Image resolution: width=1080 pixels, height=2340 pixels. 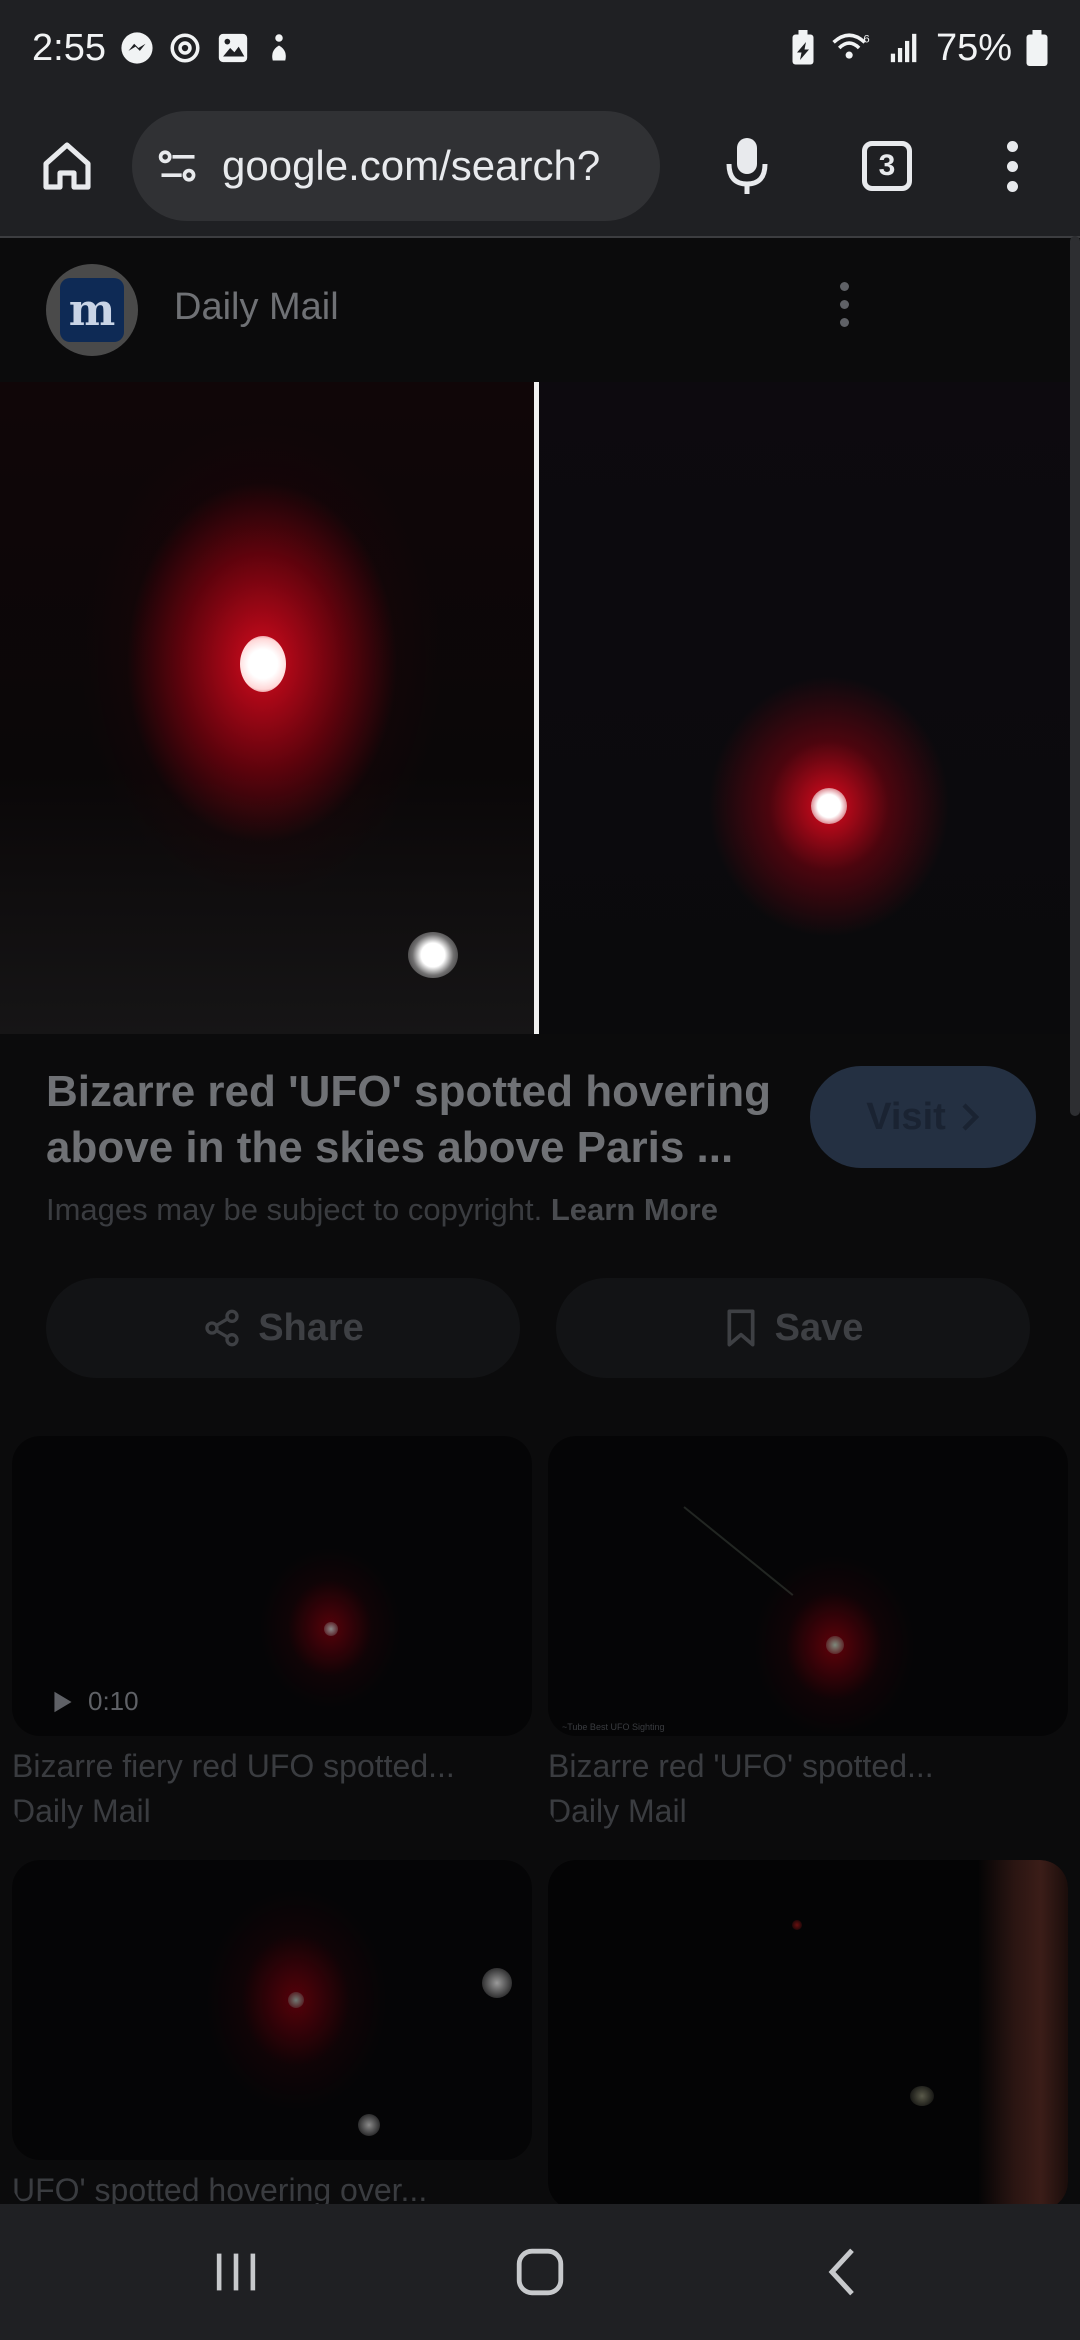 What do you see at coordinates (272, 1586) in the screenshot?
I see `related-thumbnail: 0:10` at bounding box center [272, 1586].